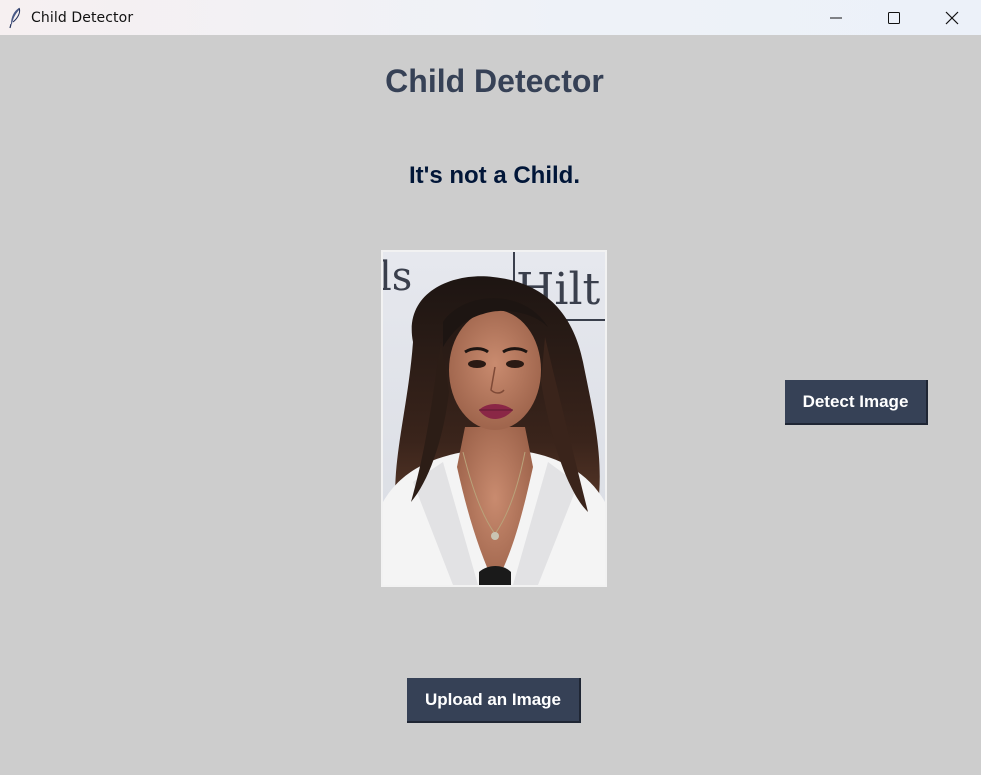 The height and width of the screenshot is (775, 981). What do you see at coordinates (494, 175) in the screenshot?
I see `detection-result: It's not a Child.` at bounding box center [494, 175].